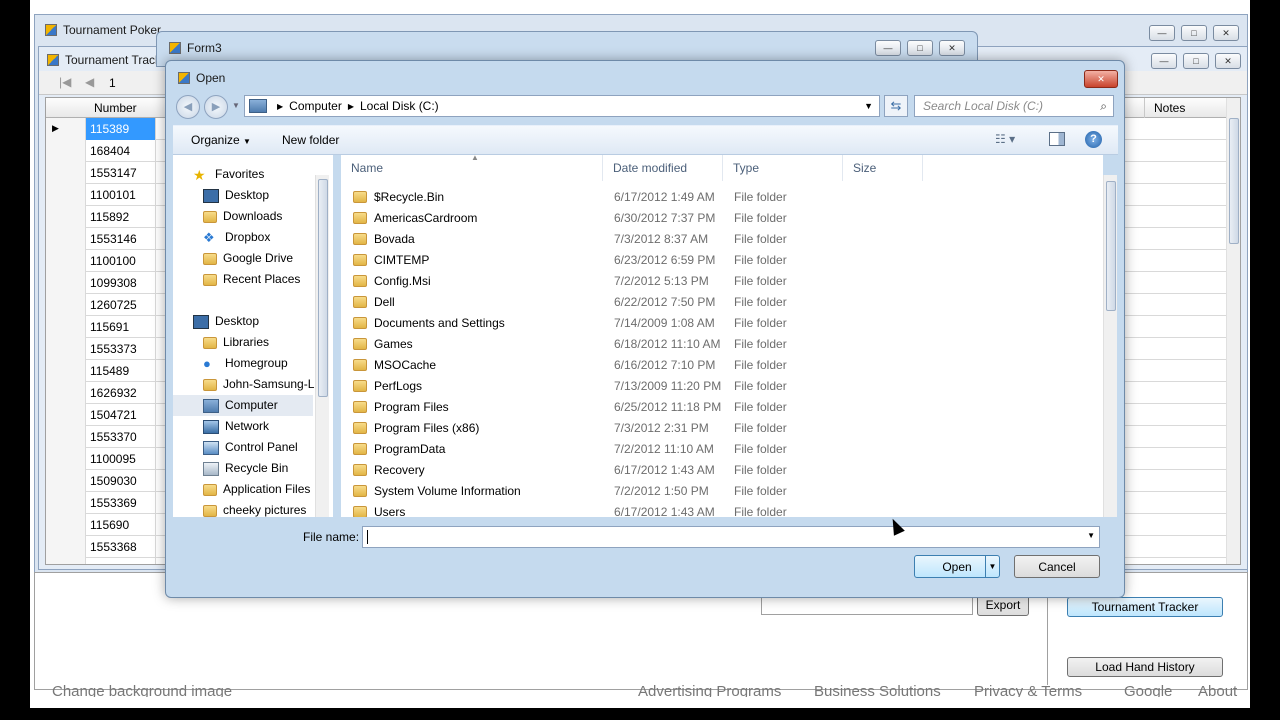 The height and width of the screenshot is (720, 1280). I want to click on nav-application-files: Application Files, so click(256, 489).